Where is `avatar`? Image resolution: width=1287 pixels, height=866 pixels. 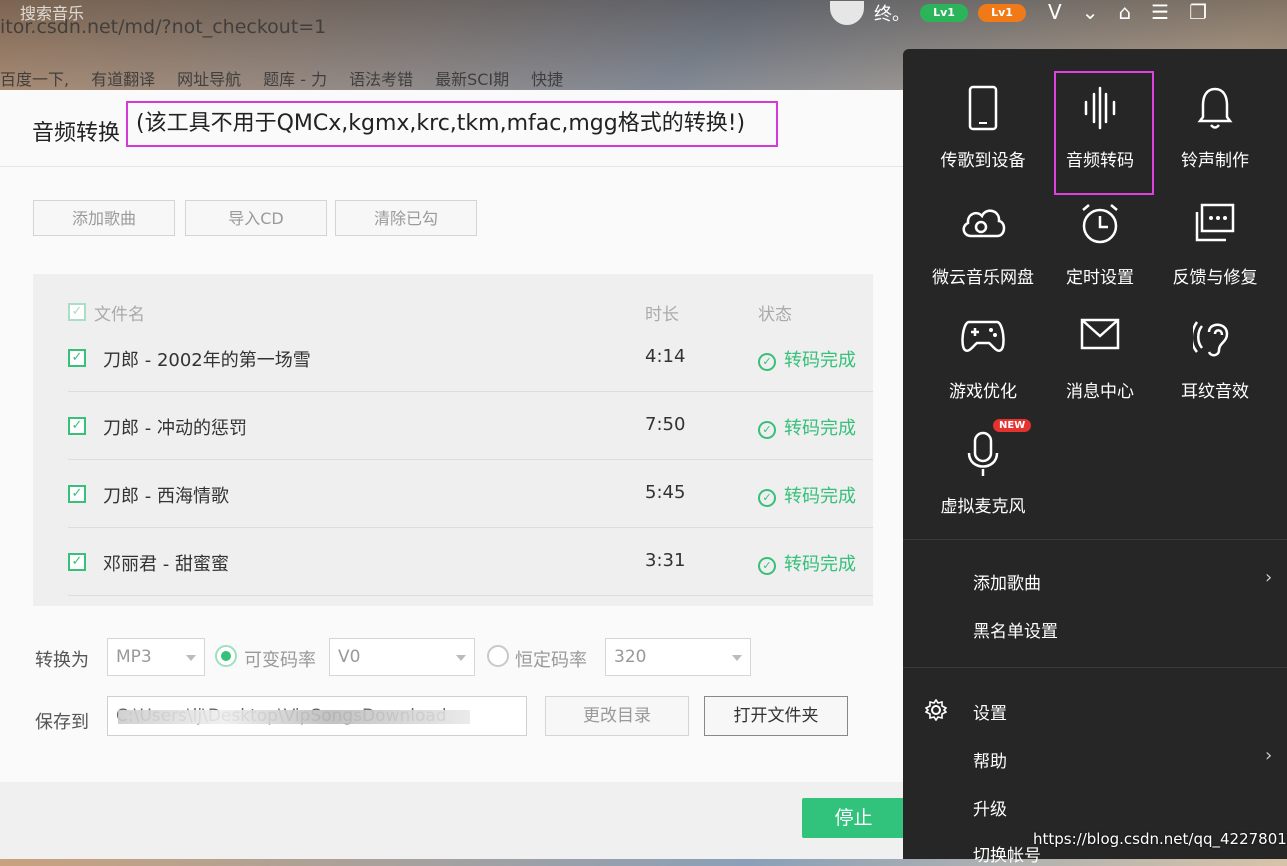 avatar is located at coordinates (847, 13).